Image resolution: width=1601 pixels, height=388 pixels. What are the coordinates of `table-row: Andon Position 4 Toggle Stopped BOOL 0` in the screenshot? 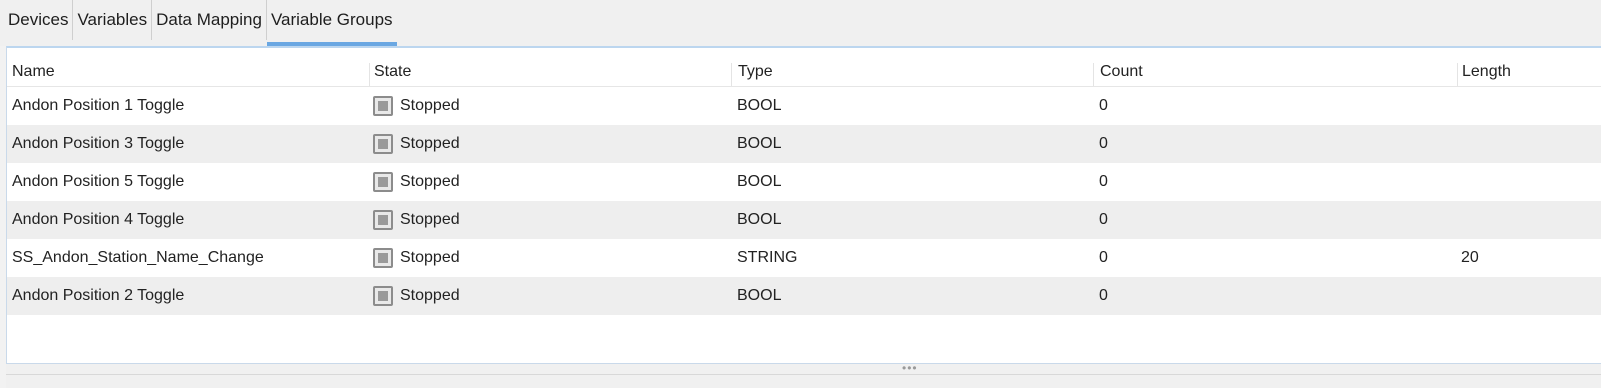 It's located at (804, 220).